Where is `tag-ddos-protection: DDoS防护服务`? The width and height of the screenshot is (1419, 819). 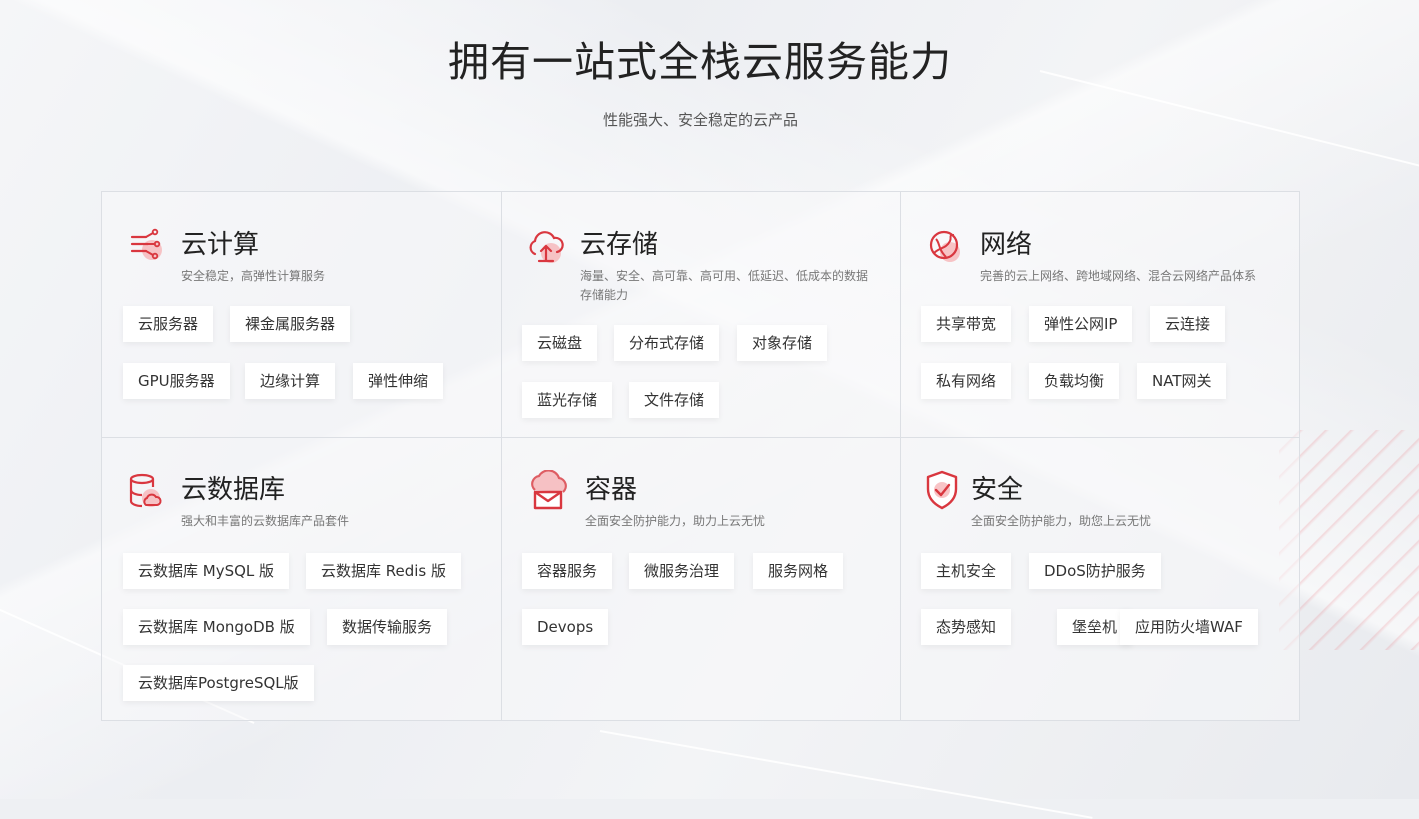
tag-ddos-protection: DDoS防护服务 is located at coordinates (1095, 571).